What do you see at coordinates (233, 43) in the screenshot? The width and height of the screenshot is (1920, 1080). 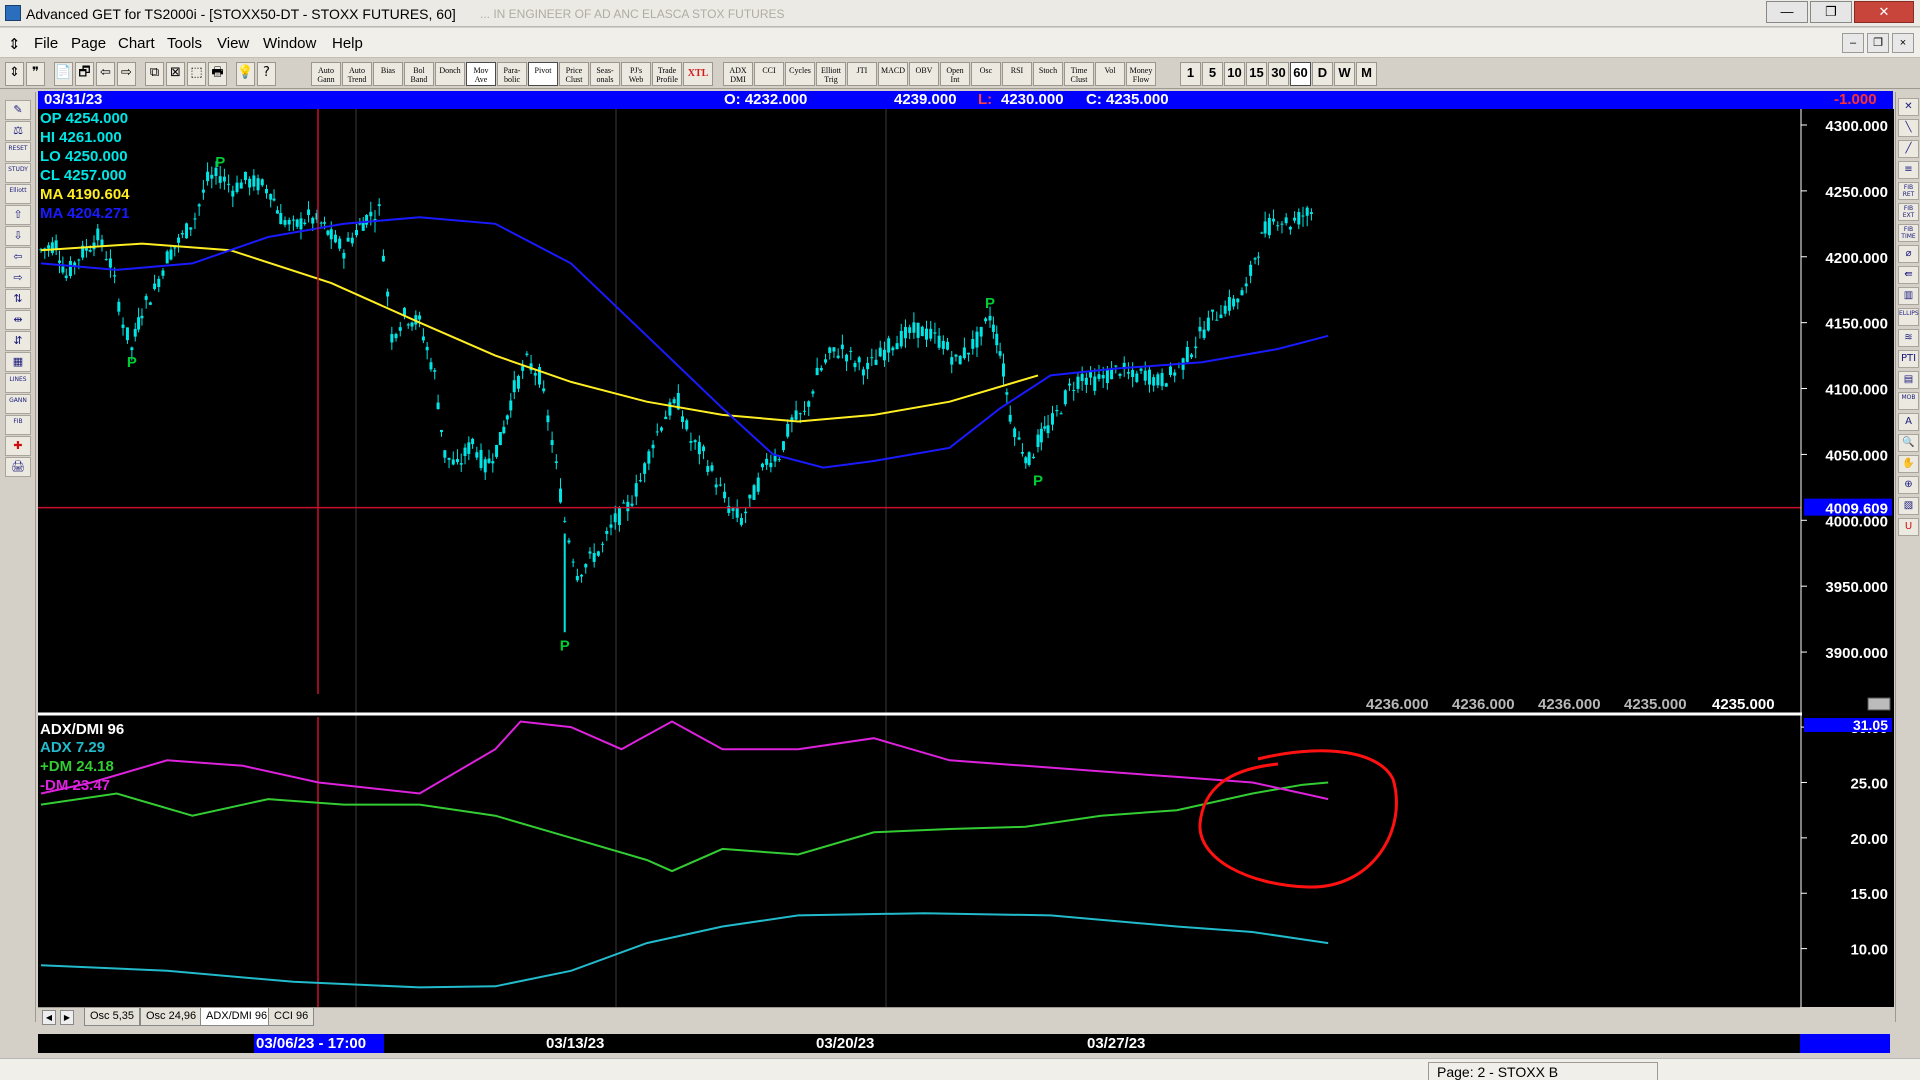 I see `menu-view: View` at bounding box center [233, 43].